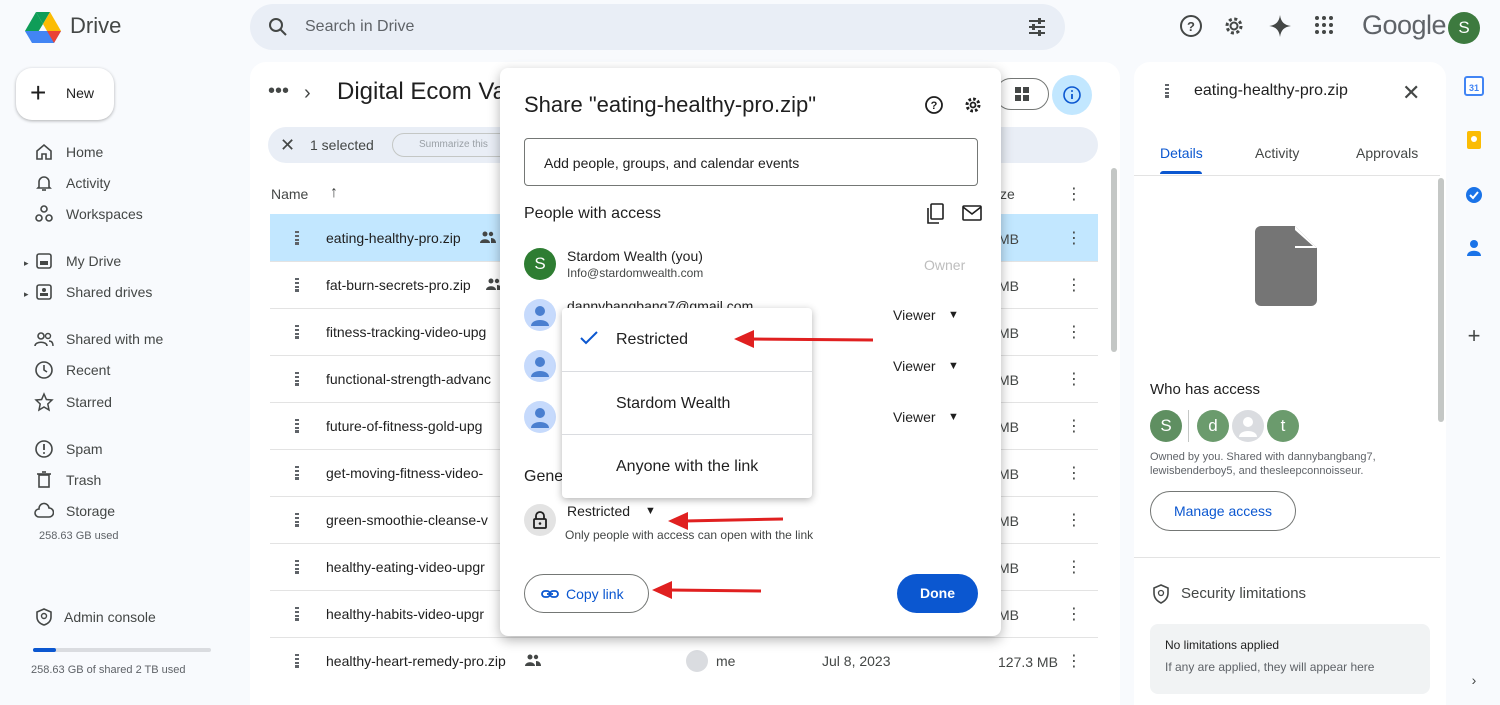 The image size is (1500, 705). I want to click on access-avatar: S, so click(1166, 426).